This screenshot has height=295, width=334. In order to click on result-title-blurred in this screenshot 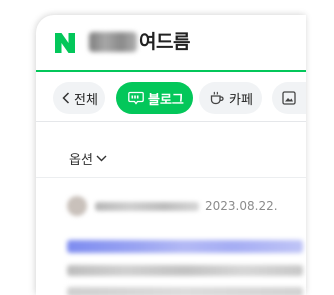, I will do `click(185, 246)`.